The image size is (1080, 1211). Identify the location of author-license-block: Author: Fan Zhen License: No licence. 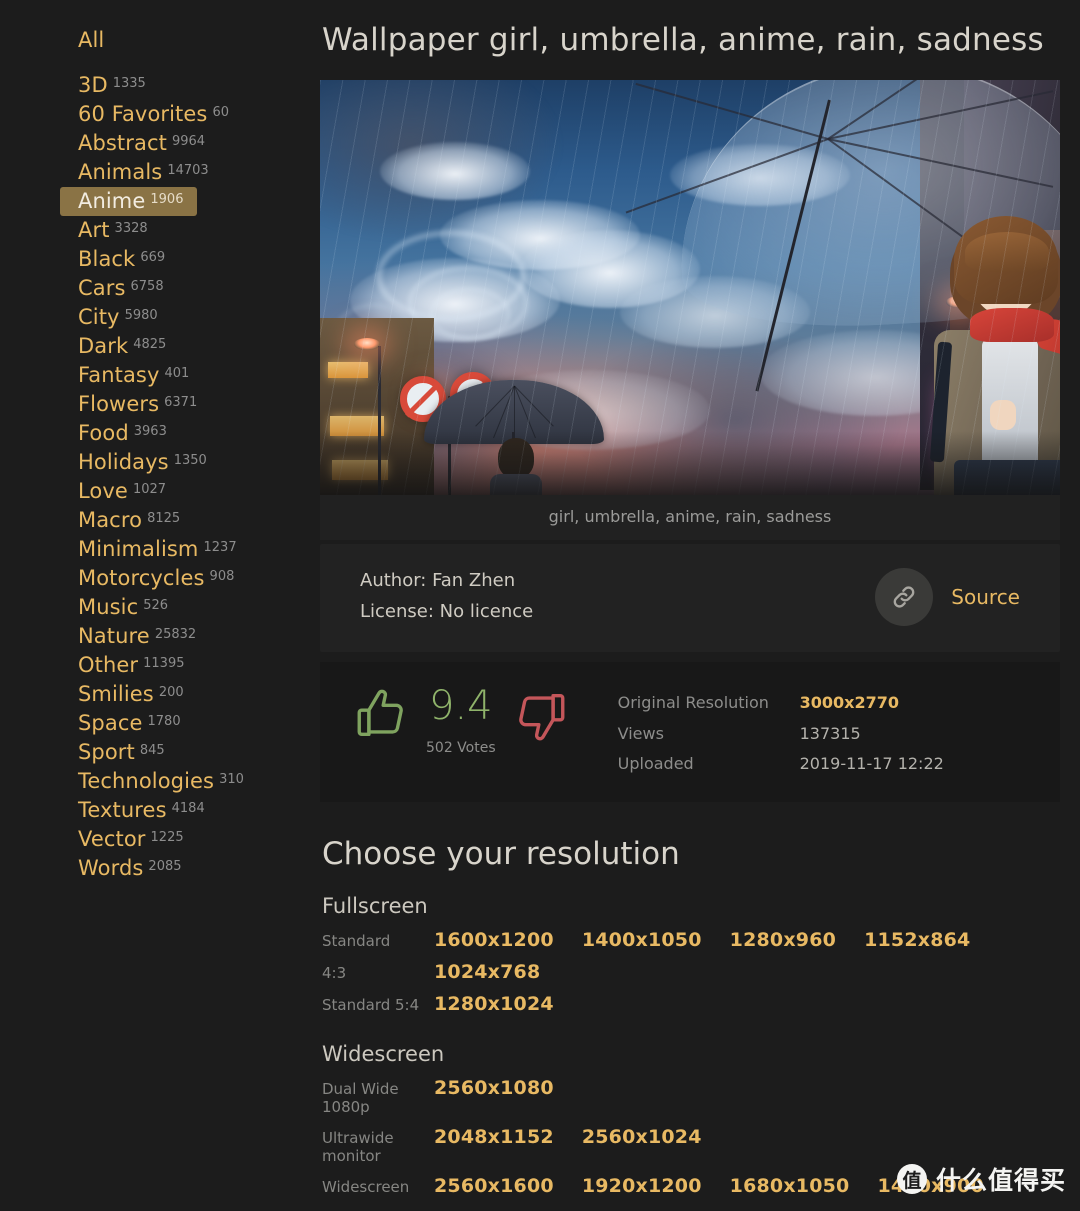
(446, 597).